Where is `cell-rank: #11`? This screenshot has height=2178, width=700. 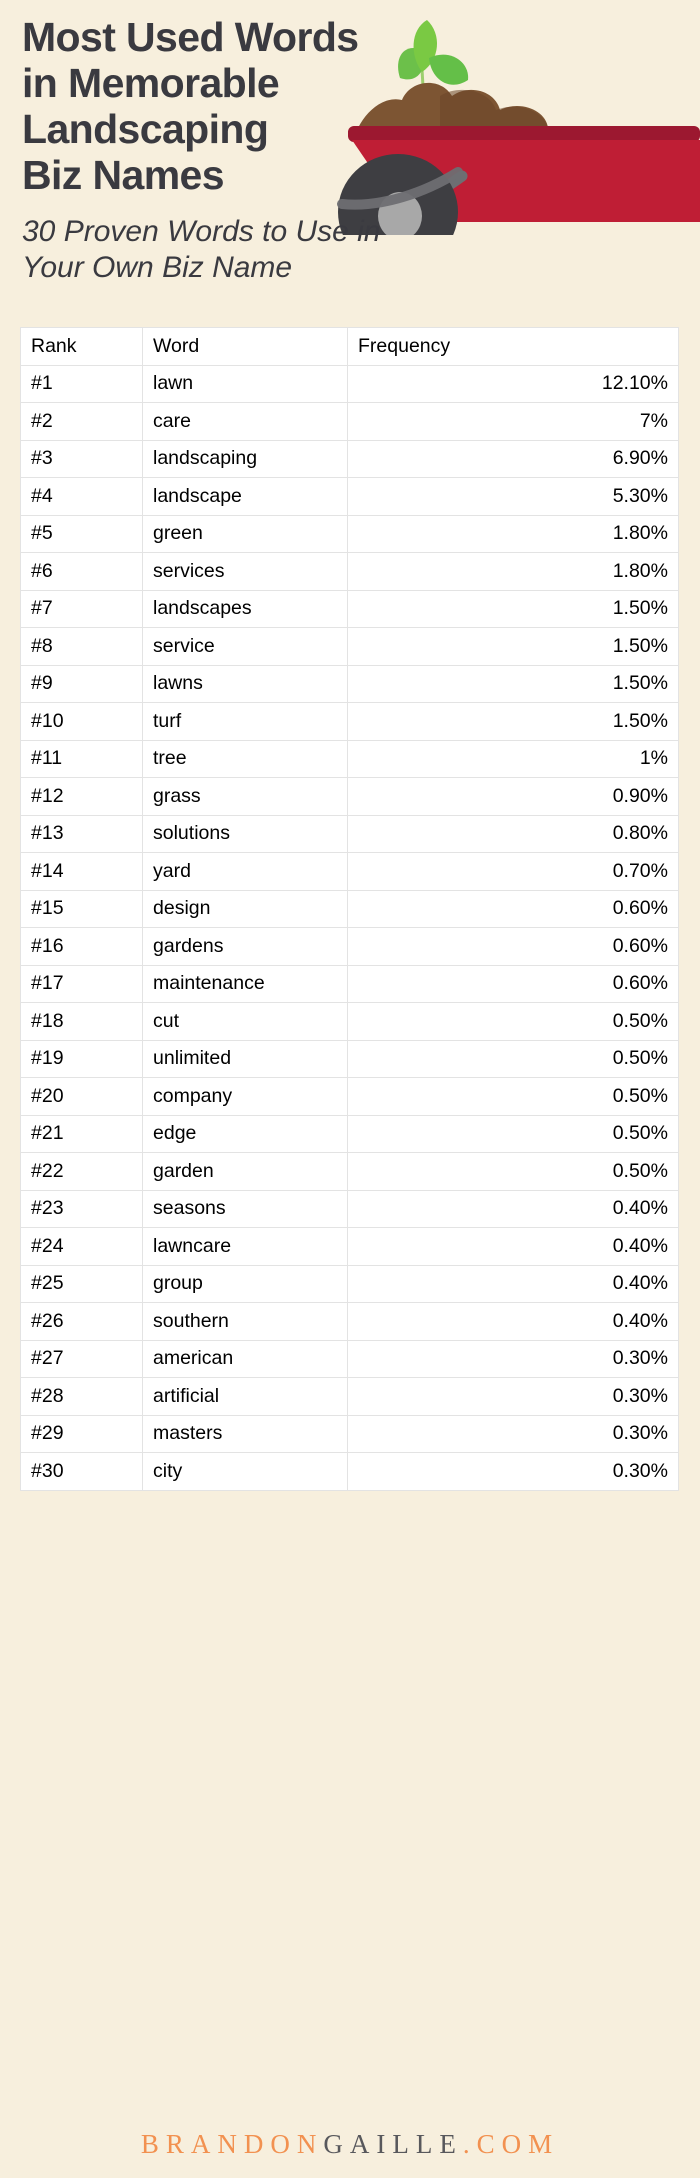
cell-rank: #11 is located at coordinates (81, 758).